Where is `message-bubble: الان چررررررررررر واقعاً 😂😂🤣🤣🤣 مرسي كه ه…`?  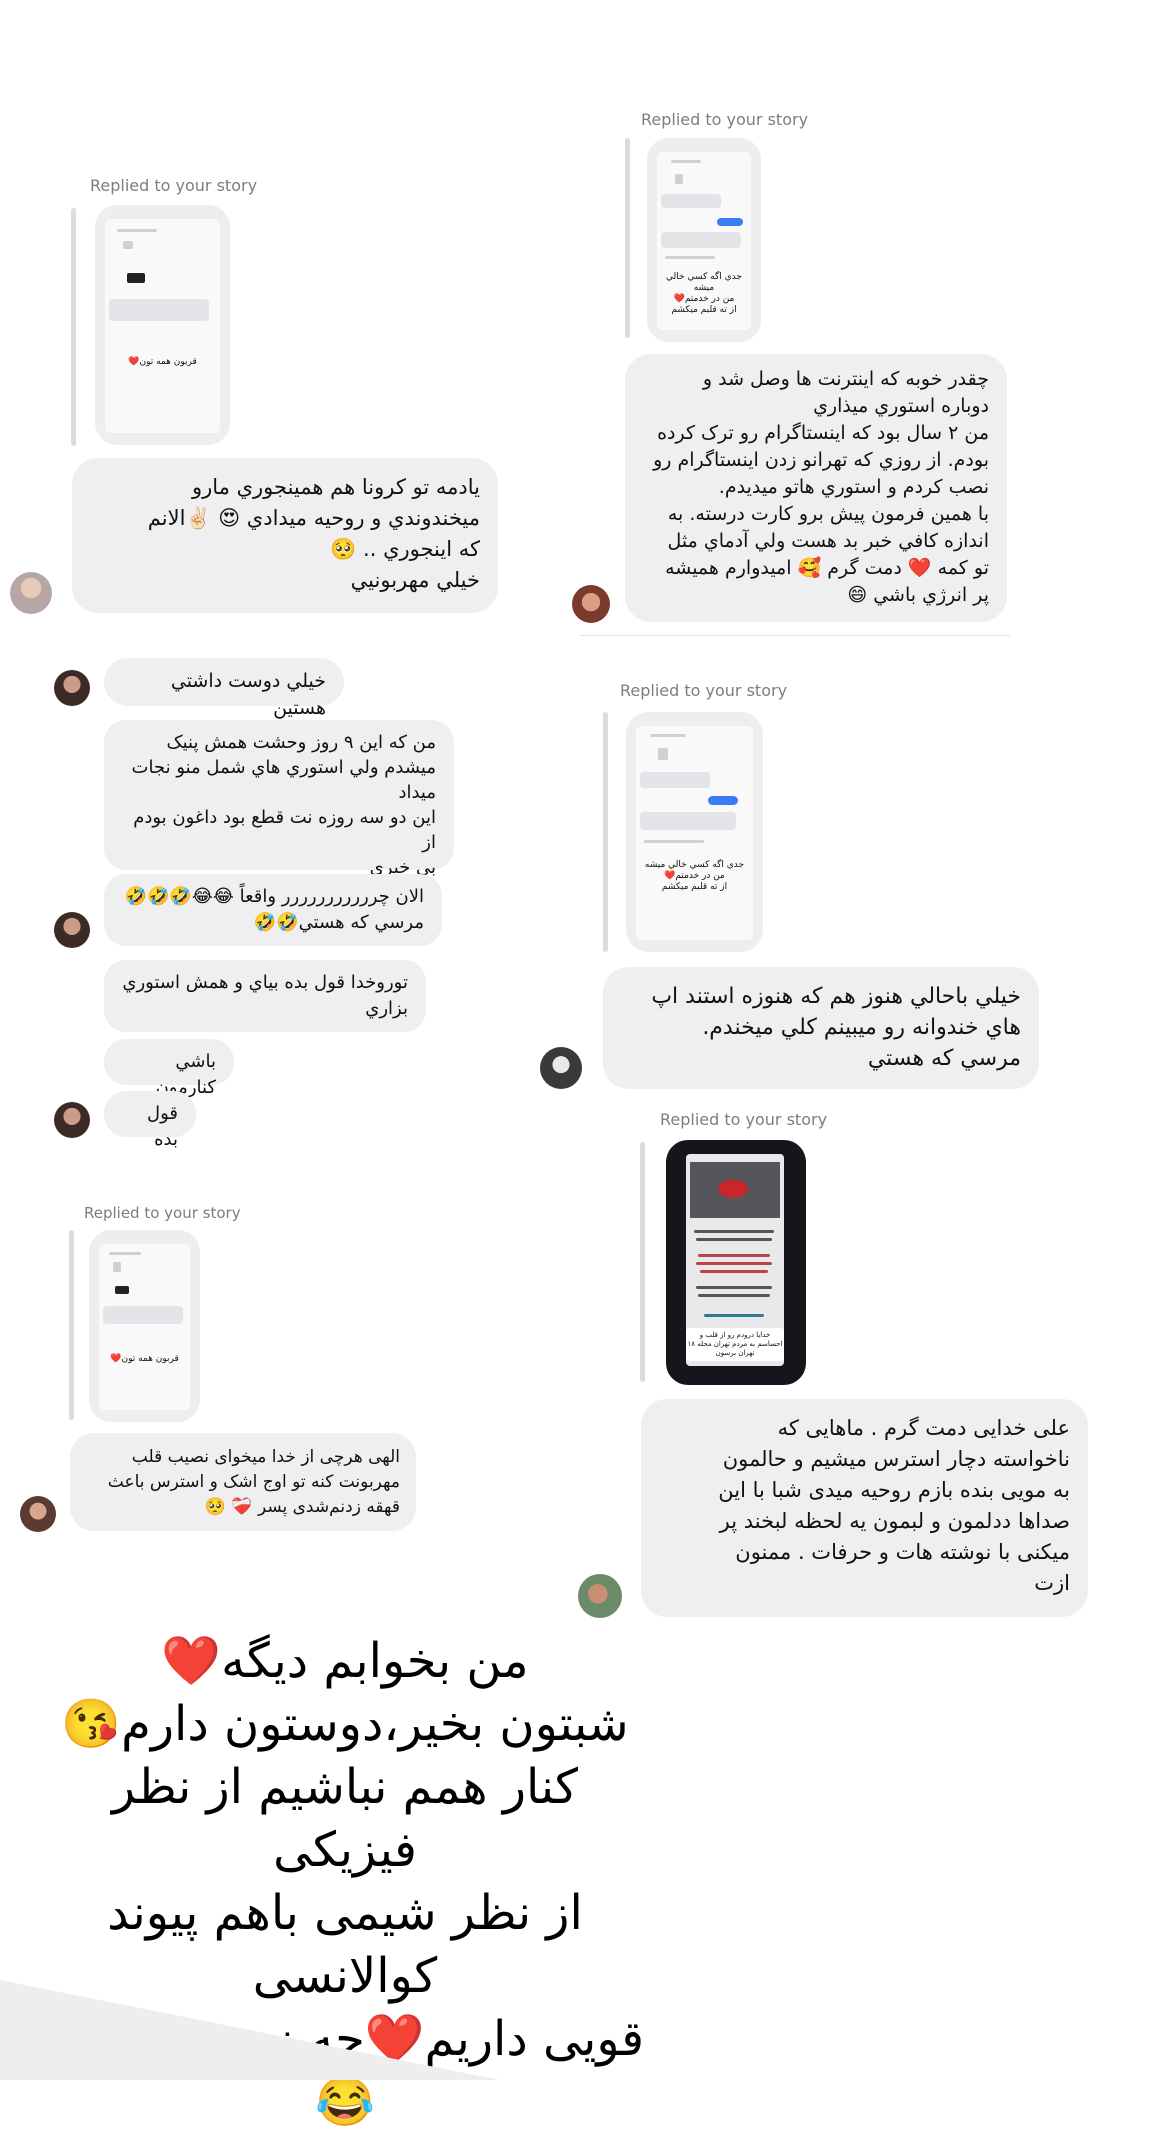 message-bubble: الان چررررررررررر واقعاً 😂😂🤣🤣🤣 مرسي كه ه… is located at coordinates (273, 910).